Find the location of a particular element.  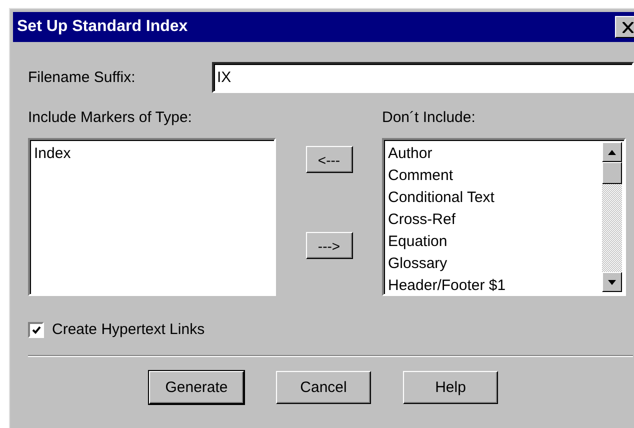

list-label: Don´t Include: is located at coordinates (429, 117).